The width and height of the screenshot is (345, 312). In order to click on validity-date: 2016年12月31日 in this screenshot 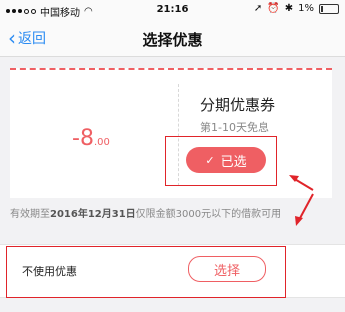, I will do `click(93, 214)`.